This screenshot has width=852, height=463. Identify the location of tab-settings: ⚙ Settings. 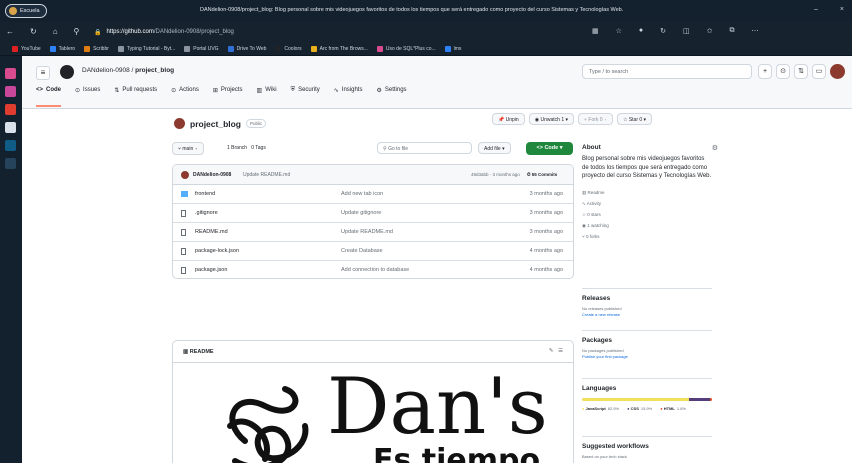
(391, 97).